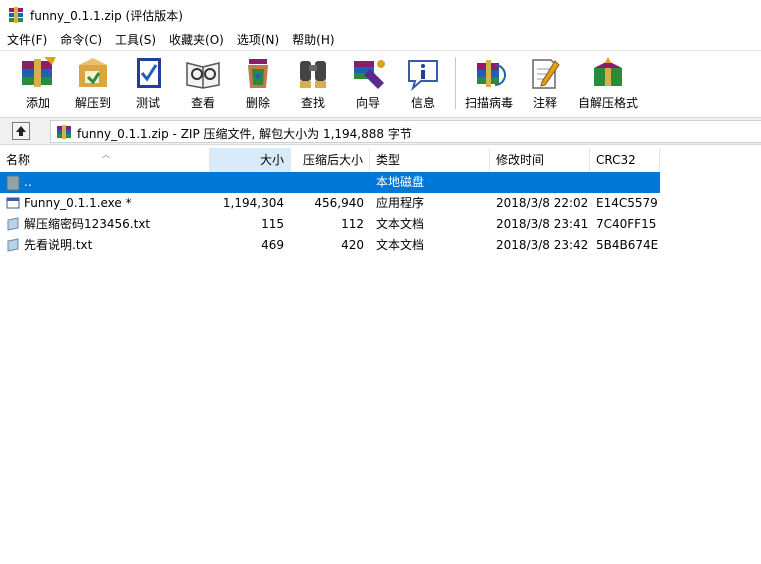 The image size is (761, 564). I want to click on virus-scan-icon, so click(491, 73).